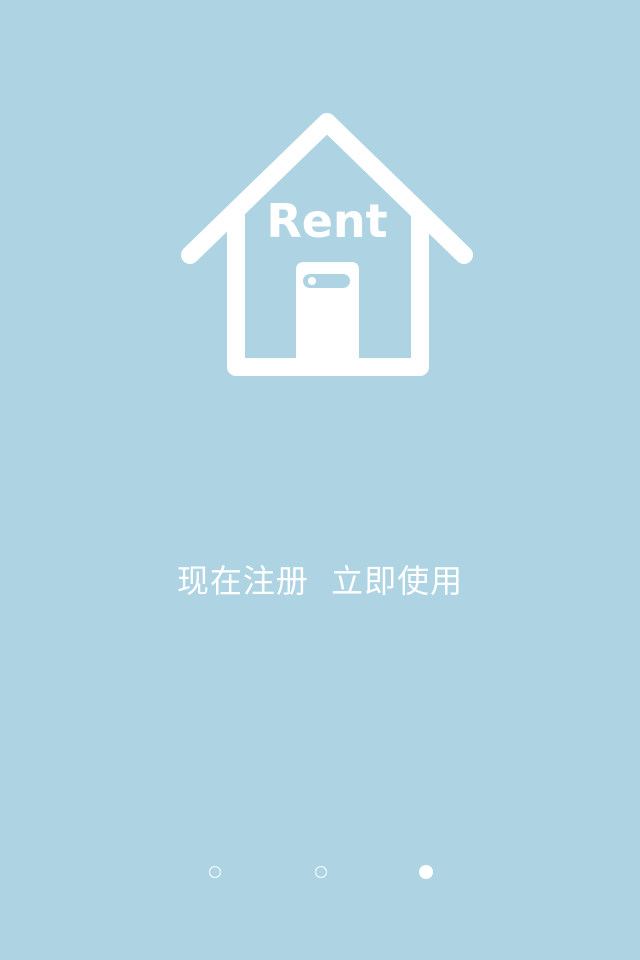 This screenshot has width=640, height=960. I want to click on page-indicator, so click(320, 874).